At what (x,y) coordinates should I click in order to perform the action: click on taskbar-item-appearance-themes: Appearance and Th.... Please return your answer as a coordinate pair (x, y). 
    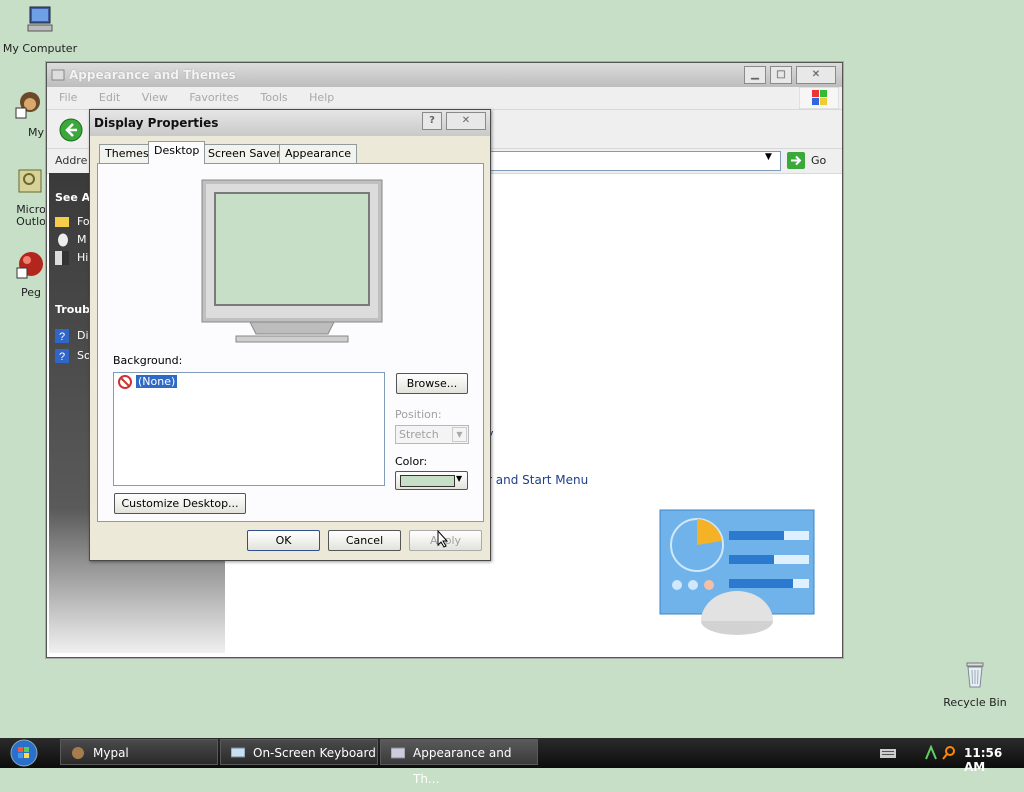
    Looking at the image, I should click on (459, 762).